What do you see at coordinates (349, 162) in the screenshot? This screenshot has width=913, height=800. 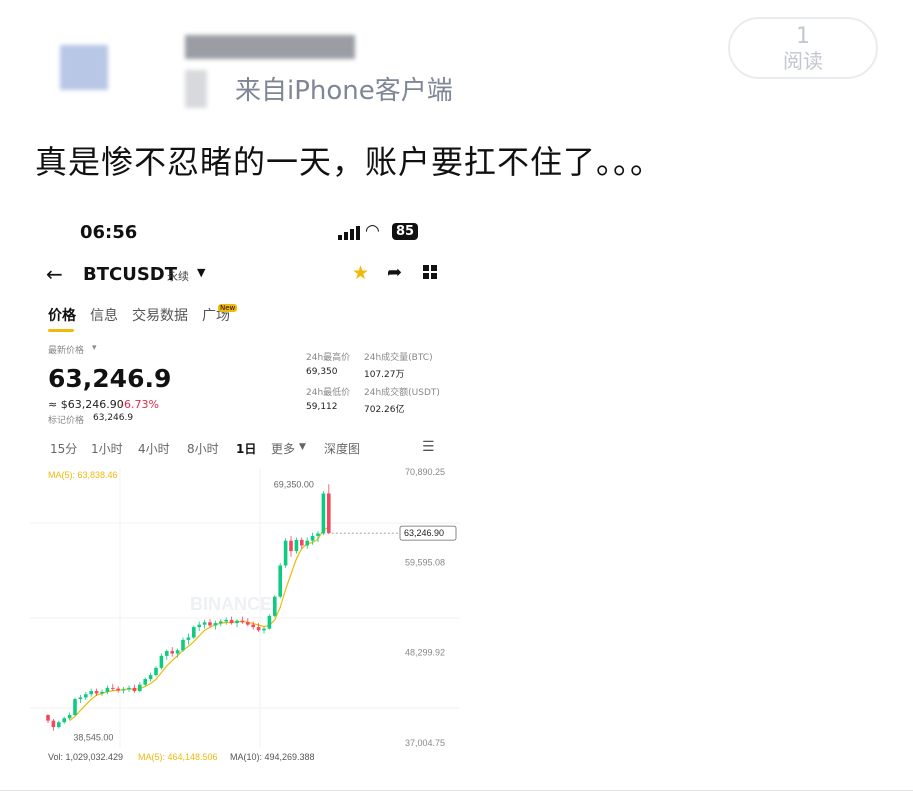 I see `post-text: 真是惨不忍睹的一天，账户要扛不住了。。。` at bounding box center [349, 162].